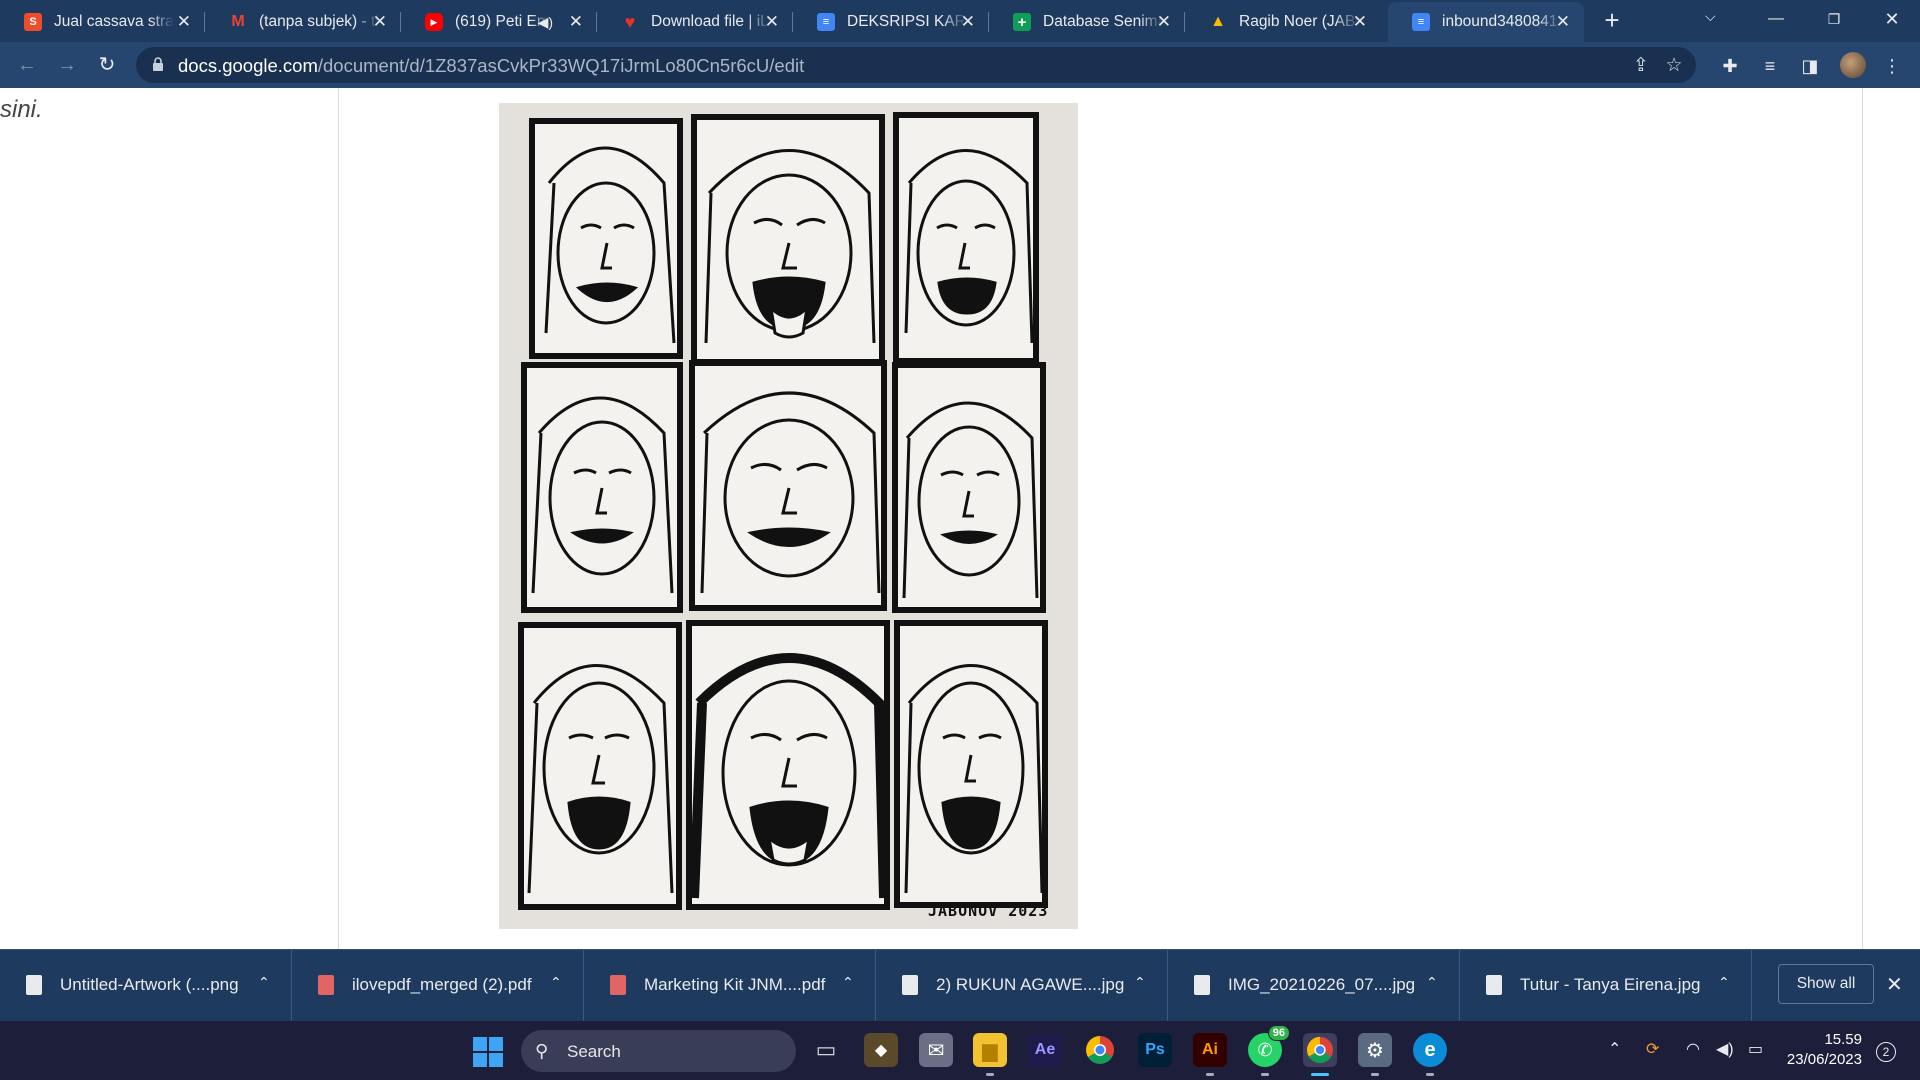  What do you see at coordinates (545, 22) in the screenshot?
I see `speaker-icon: ◀)` at bounding box center [545, 22].